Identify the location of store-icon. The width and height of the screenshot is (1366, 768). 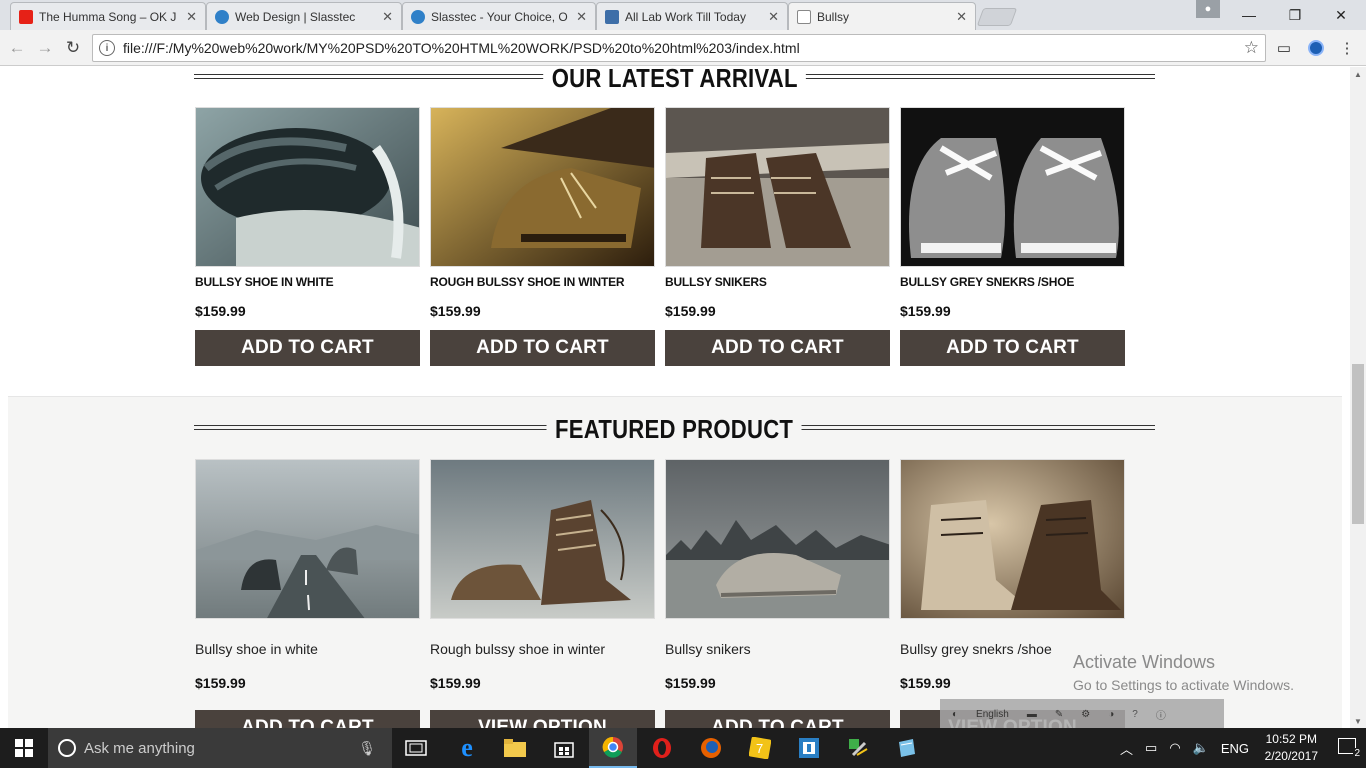
(564, 748).